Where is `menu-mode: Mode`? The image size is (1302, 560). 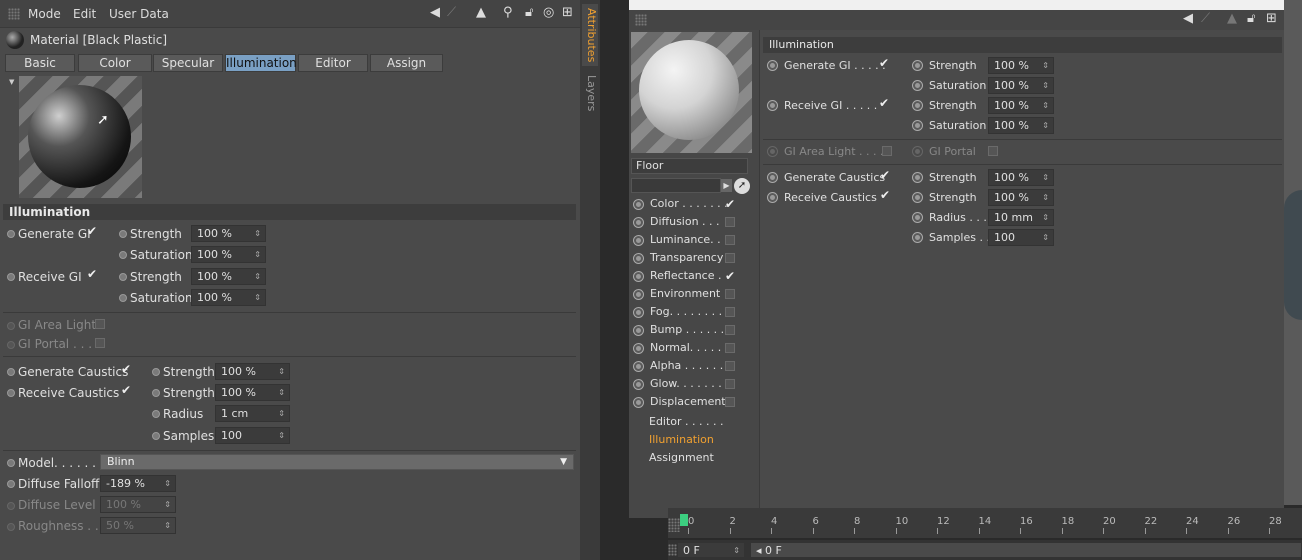
menu-mode: Mode is located at coordinates (44, 14).